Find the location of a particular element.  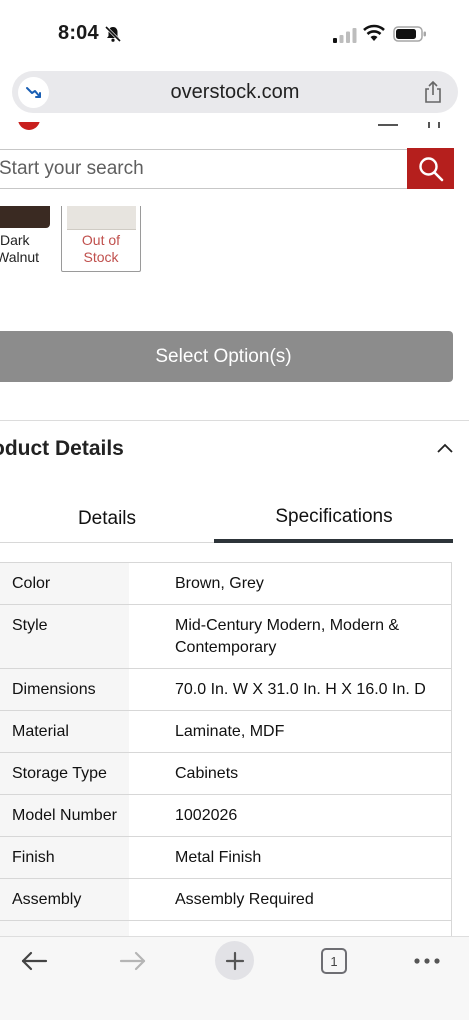

table-row: Assembly Assembly Required is located at coordinates (225, 900).